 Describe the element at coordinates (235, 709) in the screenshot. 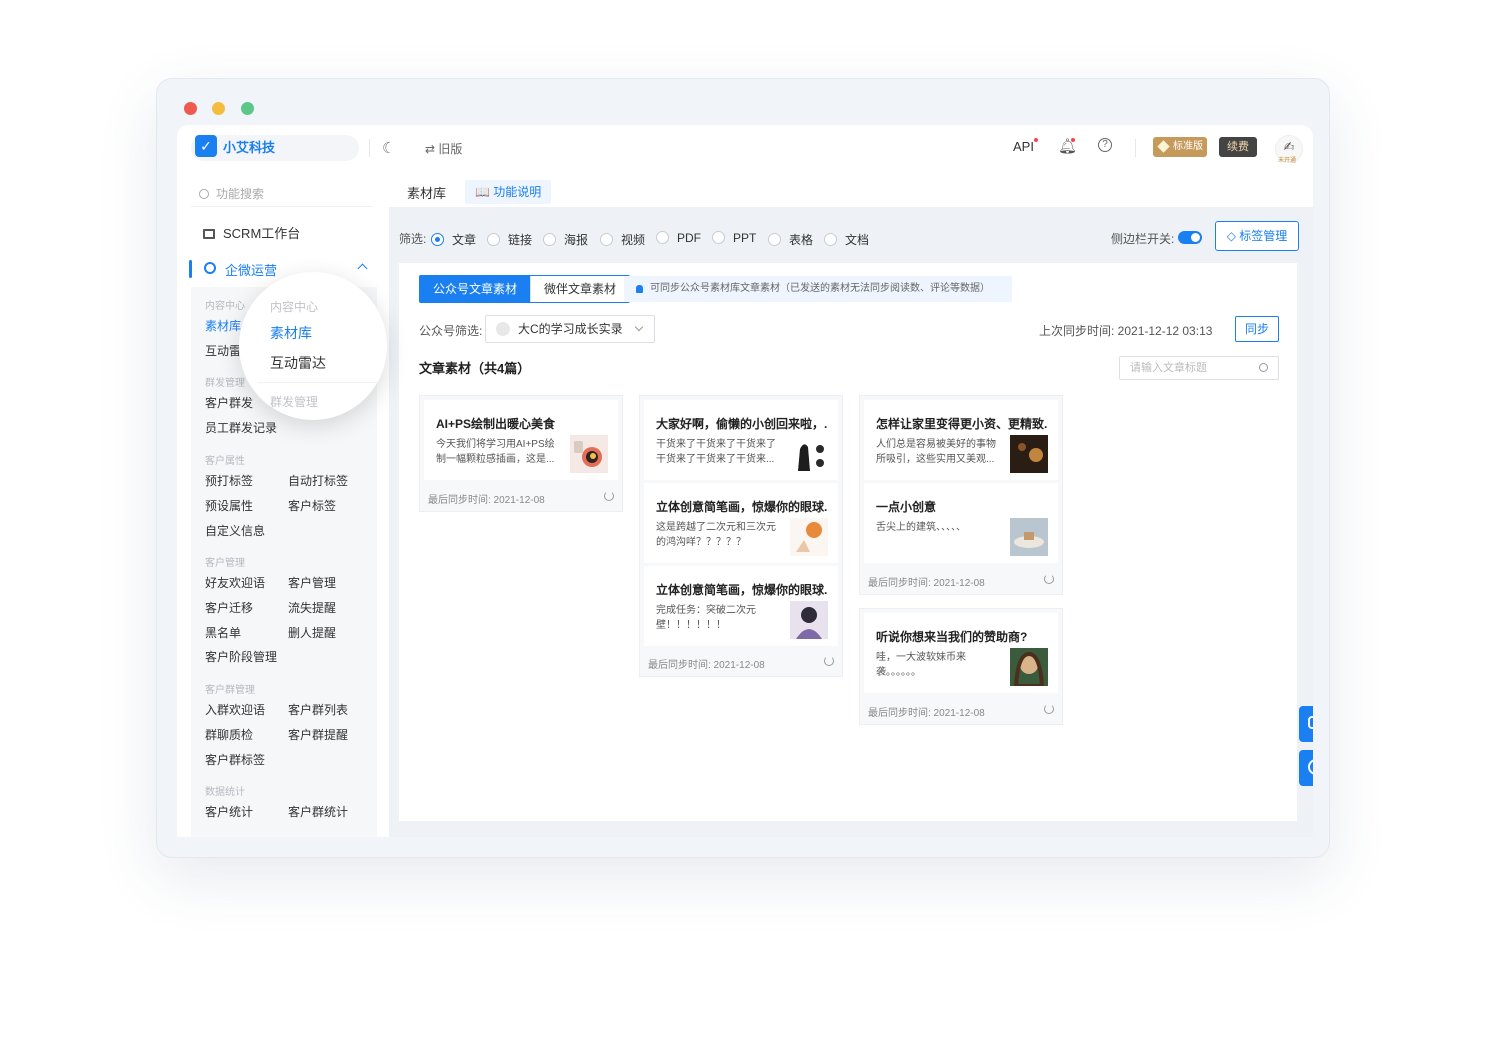

I see `sidebar-item: 入群欢迎语` at that location.